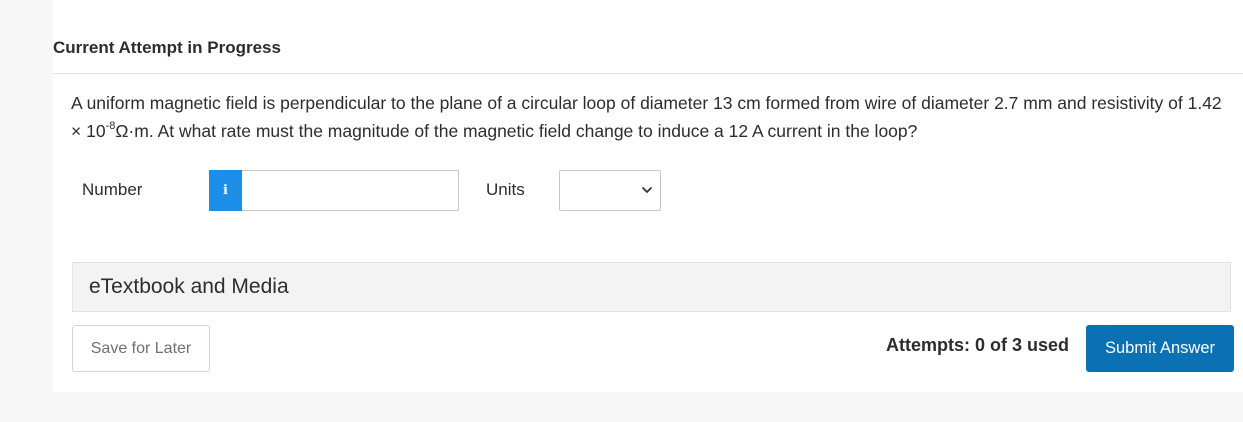 The width and height of the screenshot is (1243, 422). I want to click on submit-answer-button: Submit Answer, so click(1160, 348).